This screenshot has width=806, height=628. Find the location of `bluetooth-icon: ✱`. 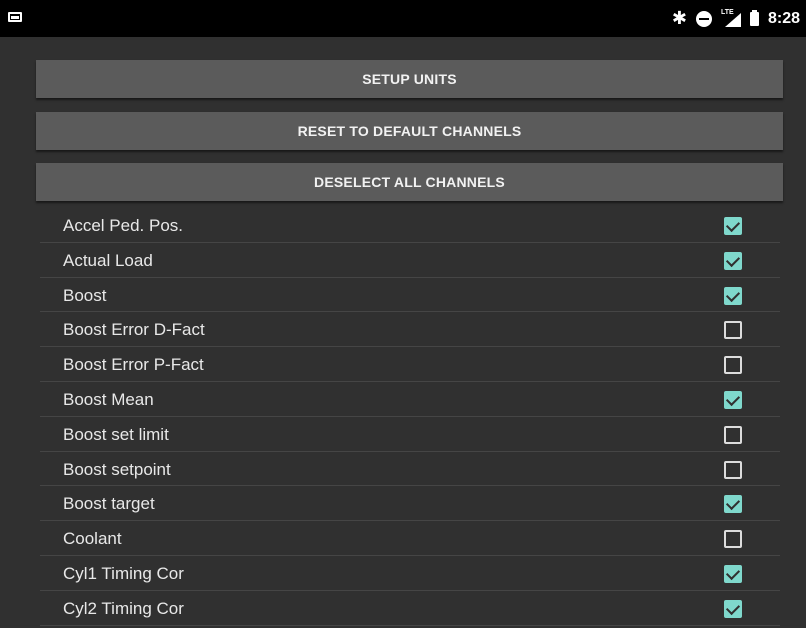

bluetooth-icon: ✱ is located at coordinates (679, 18).